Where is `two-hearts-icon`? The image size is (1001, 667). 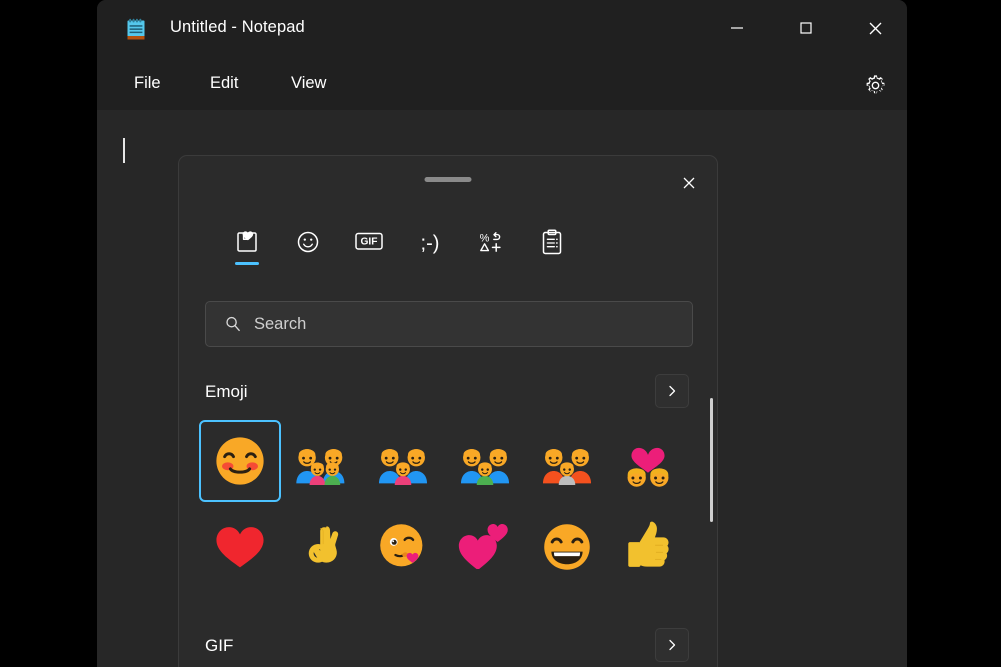
two-hearts-icon is located at coordinates (483, 546).